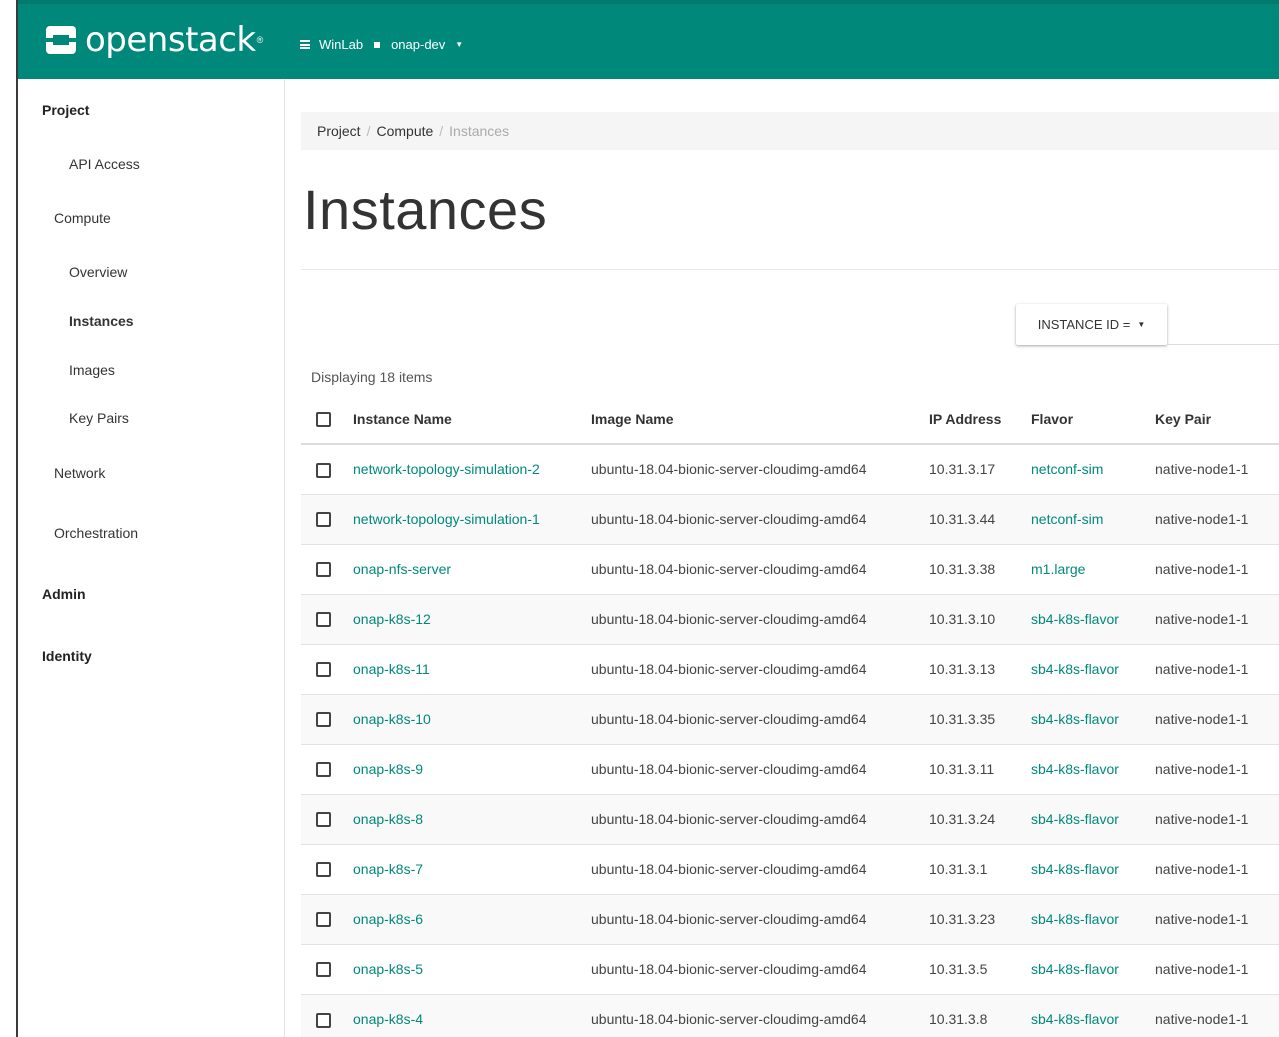  Describe the element at coordinates (1093, 420) in the screenshot. I see `header-flavor: Flavor` at that location.